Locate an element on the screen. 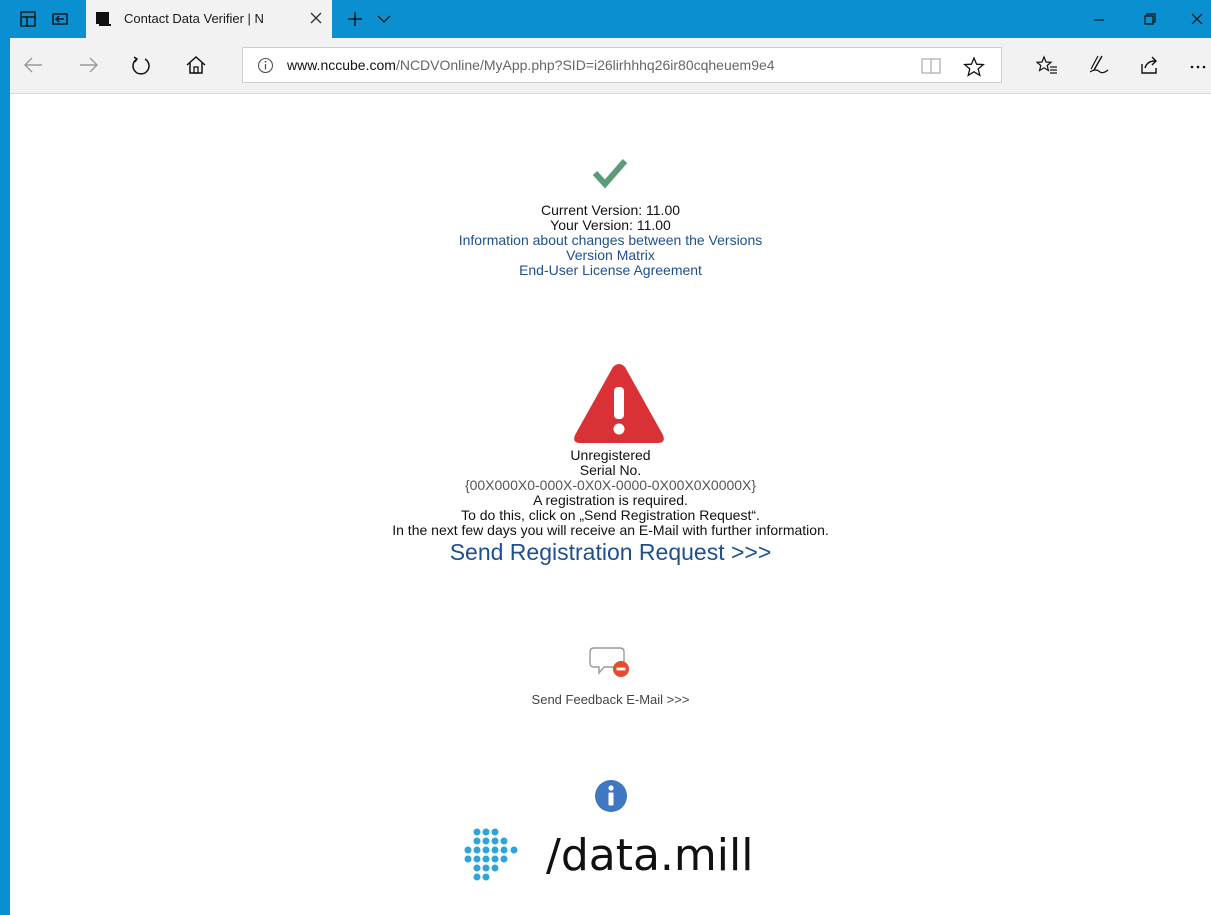  favorites-hub-icon is located at coordinates (1047, 65).